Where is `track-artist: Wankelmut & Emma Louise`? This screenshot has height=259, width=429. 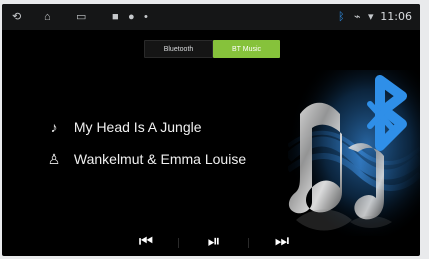 track-artist: Wankelmut & Emma Louise is located at coordinates (160, 159).